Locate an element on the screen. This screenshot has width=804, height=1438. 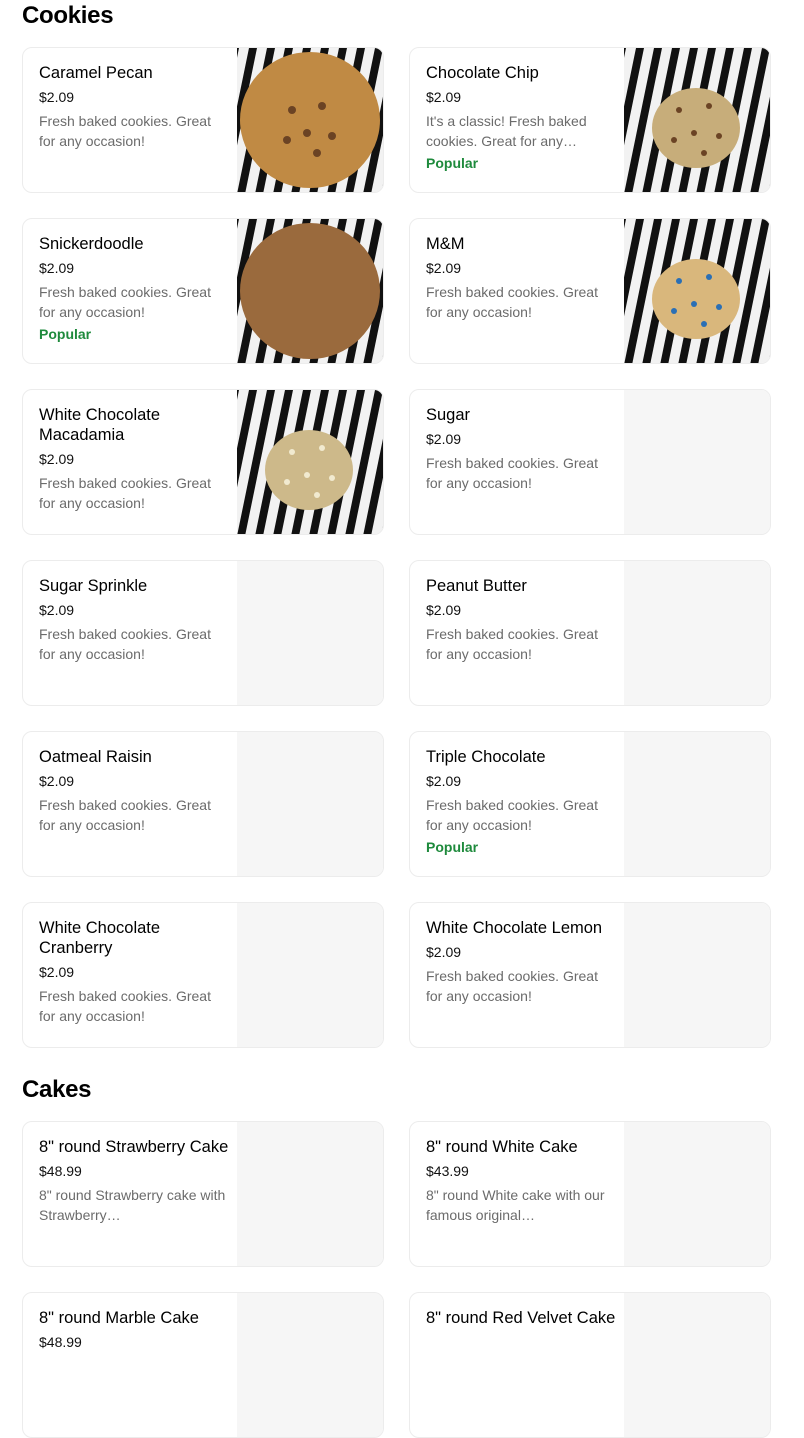
item-name: Chocolate Chip is located at coordinates (482, 73).